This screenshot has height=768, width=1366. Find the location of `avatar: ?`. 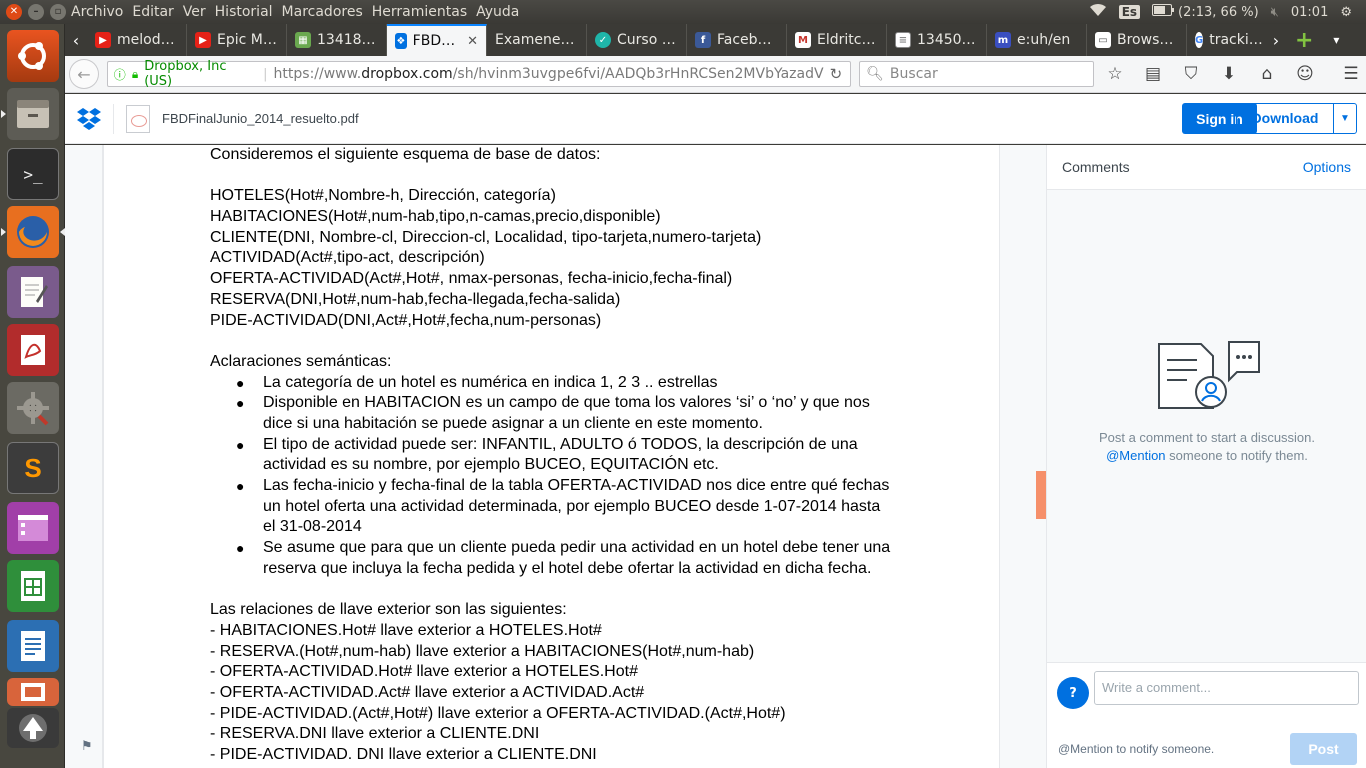

avatar: ? is located at coordinates (1073, 693).